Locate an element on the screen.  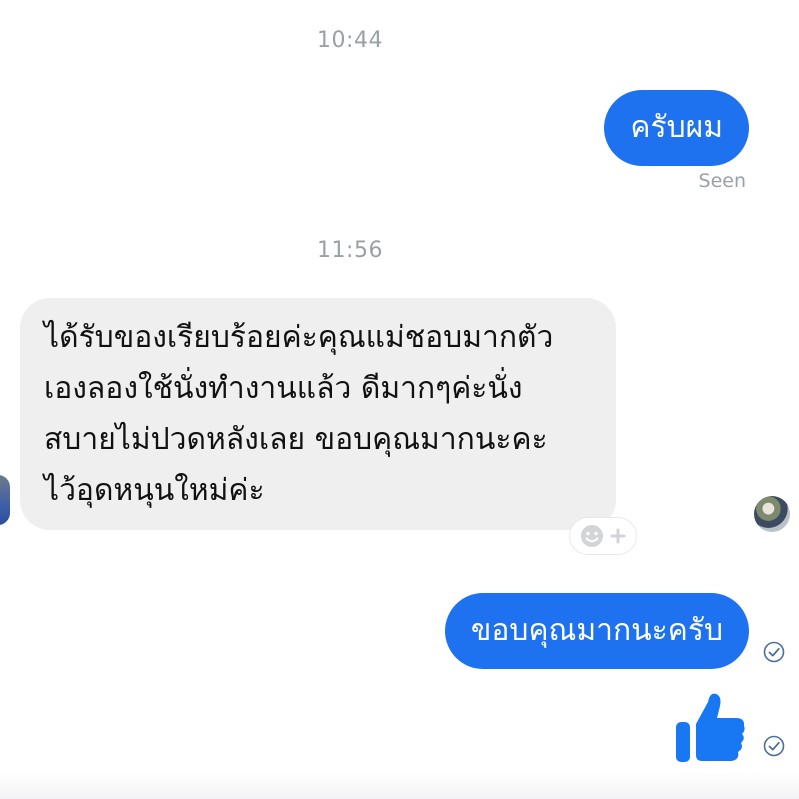
message-line: เองลองใช้นั่งทำงานแล้ว ดีมากๆค่ะนั่ง is located at coordinates (283, 388).